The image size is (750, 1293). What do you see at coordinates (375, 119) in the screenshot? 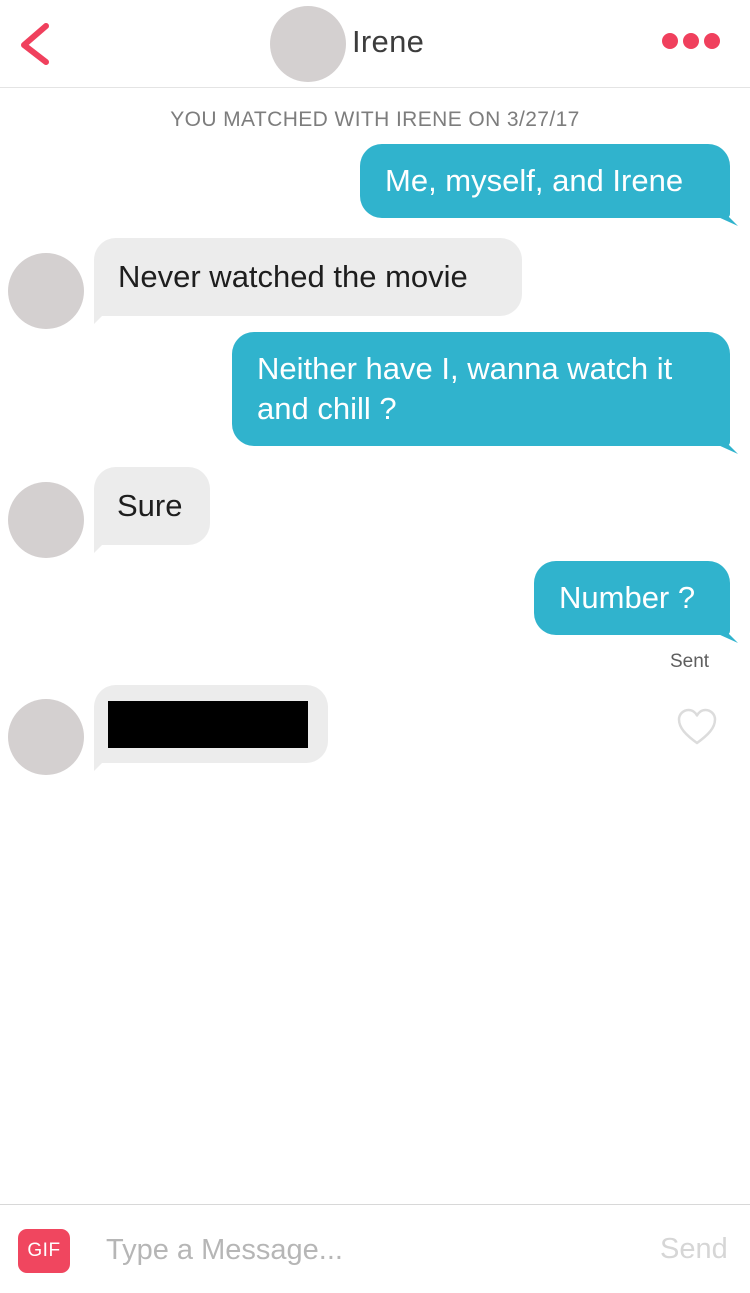
I see `match-date-banner: YOU MATCHED WITH IRENE ON 3/27/17` at bounding box center [375, 119].